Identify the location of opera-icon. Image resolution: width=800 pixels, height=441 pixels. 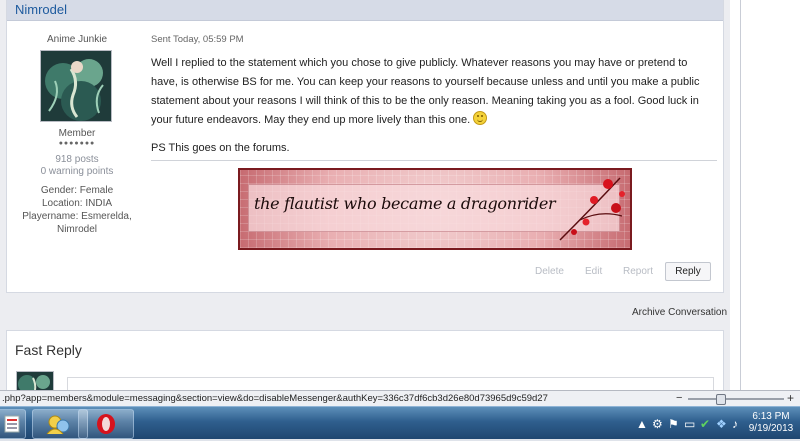
(106, 424).